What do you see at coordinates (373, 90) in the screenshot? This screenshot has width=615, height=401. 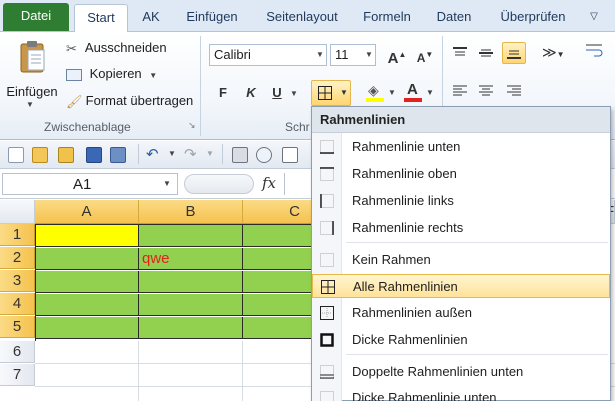 I see `paint-bucket-icon: ◈` at bounding box center [373, 90].